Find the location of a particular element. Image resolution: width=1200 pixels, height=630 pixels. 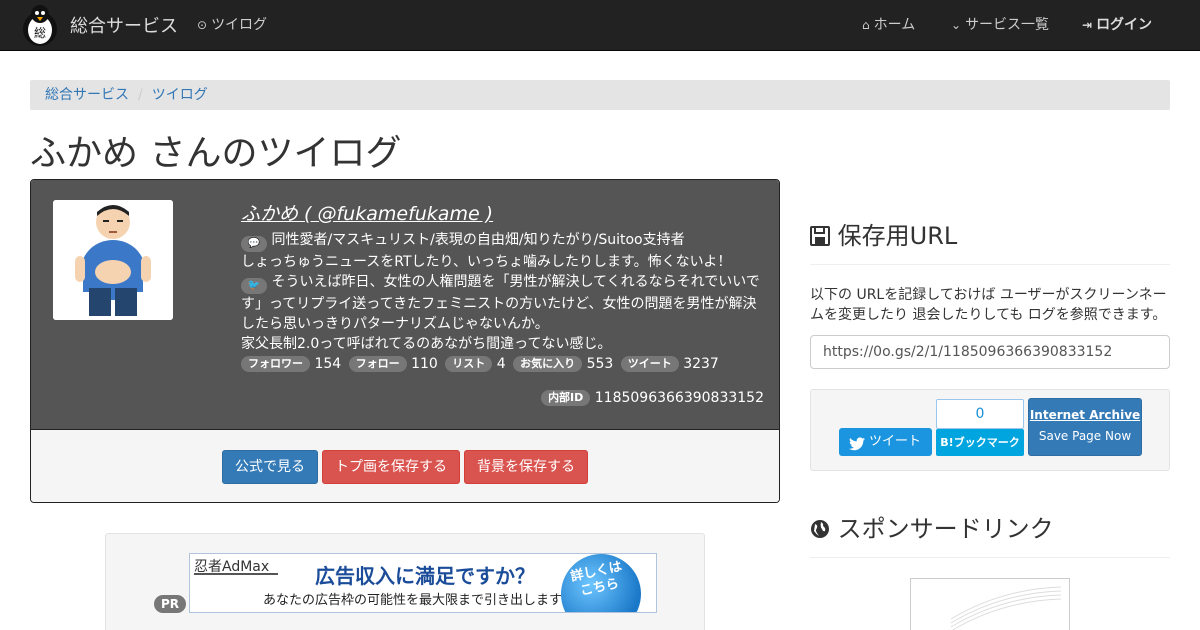

save-url-field: https://0o.gs/2/1/1185096366390833152 is located at coordinates (990, 352).